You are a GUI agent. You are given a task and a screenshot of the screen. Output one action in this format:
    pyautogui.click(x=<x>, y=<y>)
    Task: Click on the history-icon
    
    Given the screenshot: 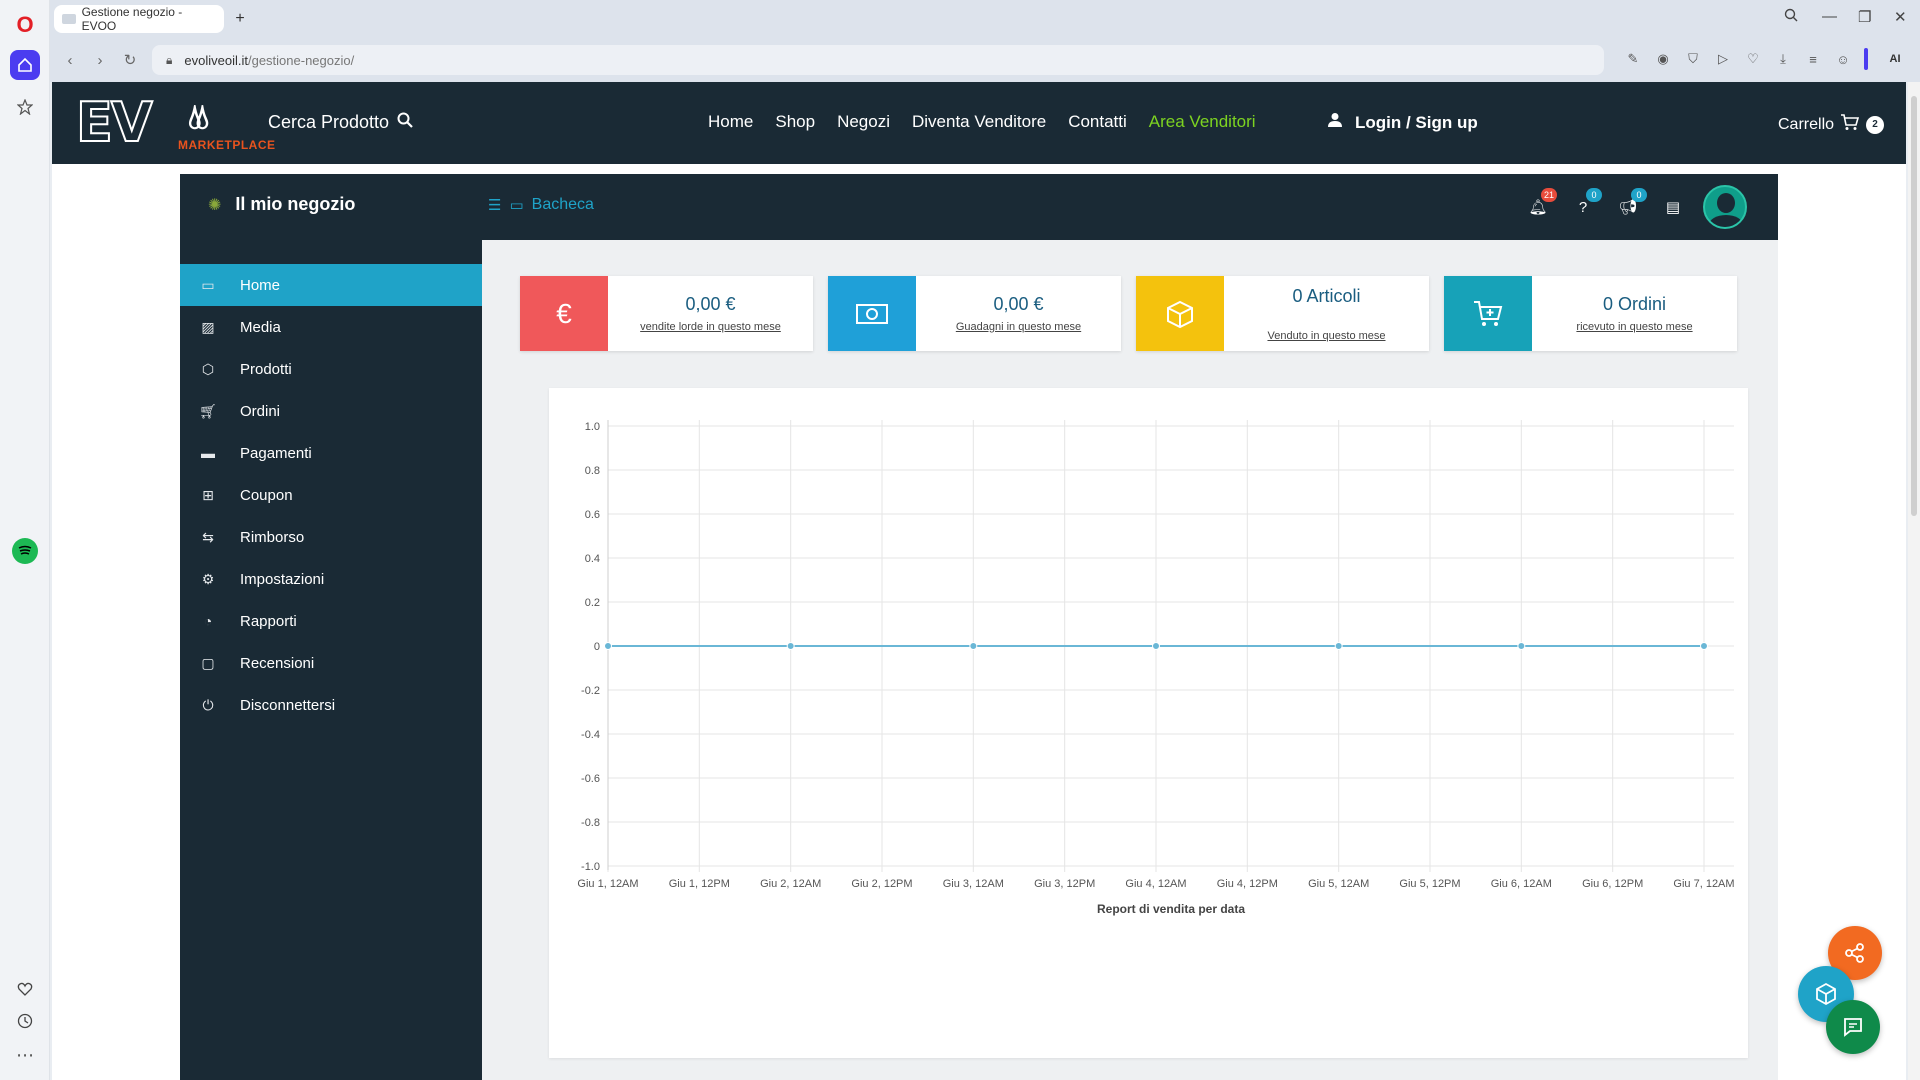 What is the action you would take?
    pyautogui.click(x=25, y=1021)
    